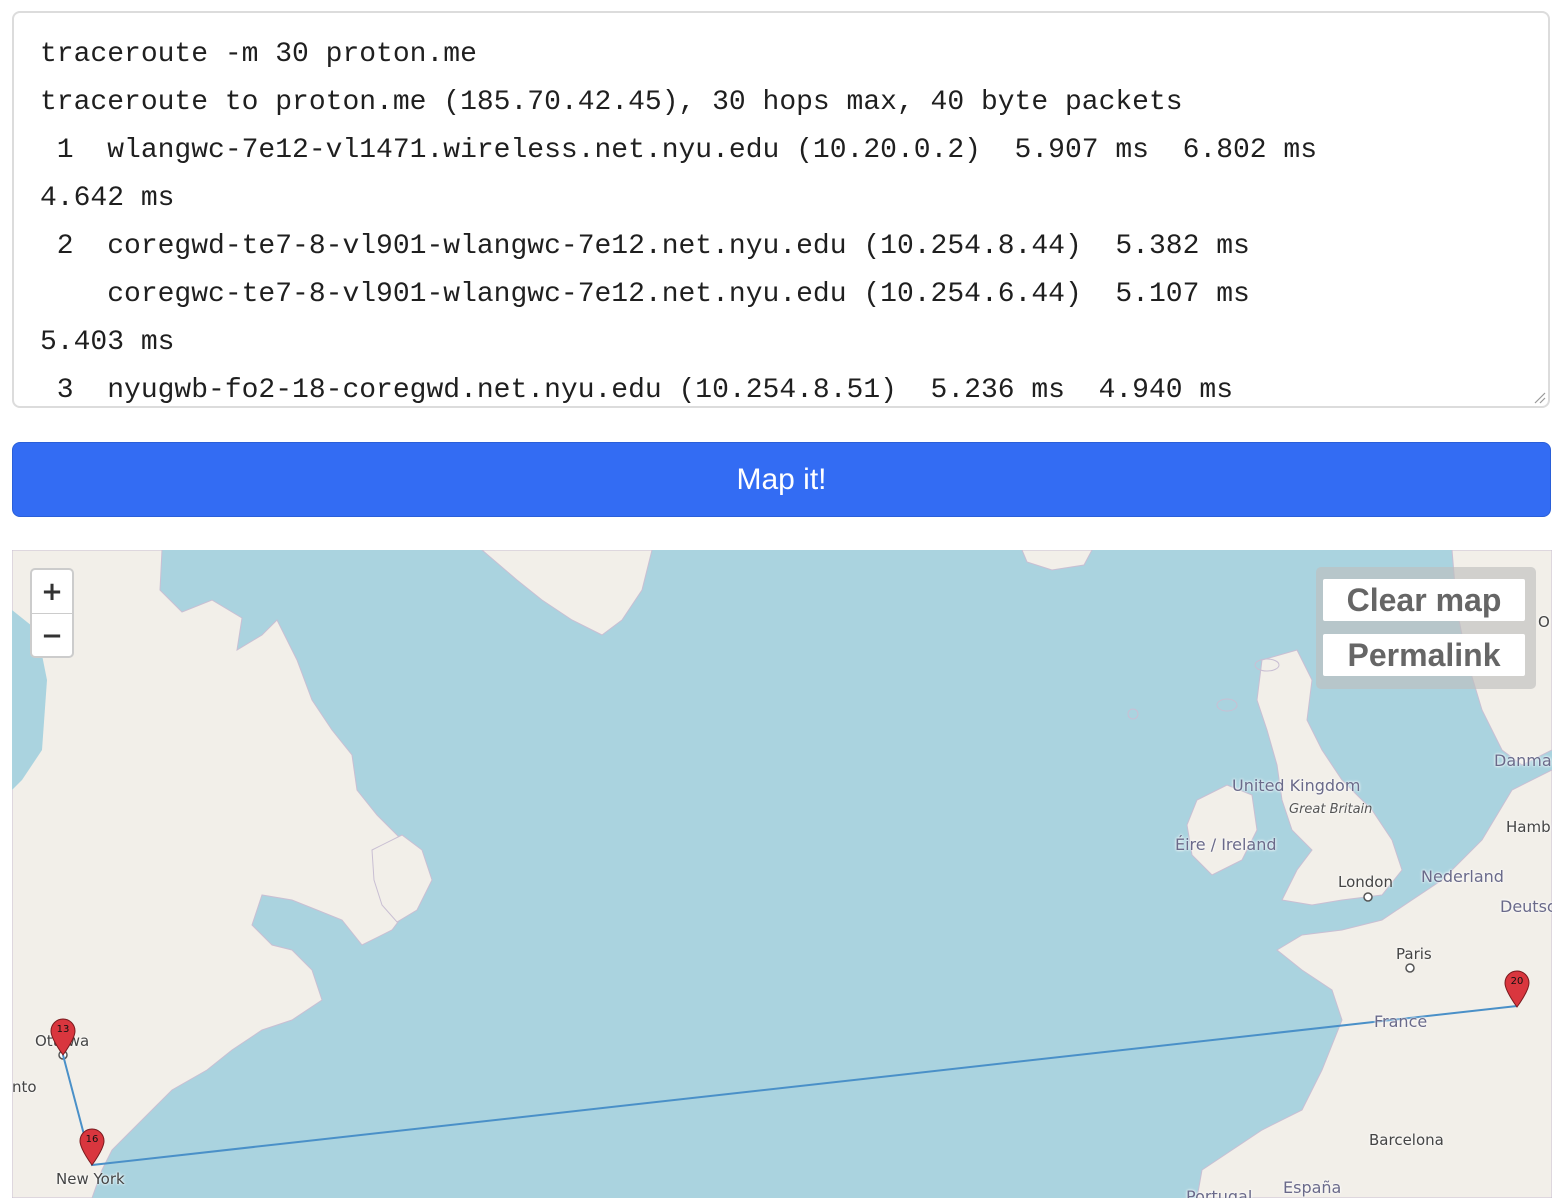 This screenshot has height=1198, width=1564. What do you see at coordinates (1462, 876) in the screenshot?
I see `label-nederland: Nederland` at bounding box center [1462, 876].